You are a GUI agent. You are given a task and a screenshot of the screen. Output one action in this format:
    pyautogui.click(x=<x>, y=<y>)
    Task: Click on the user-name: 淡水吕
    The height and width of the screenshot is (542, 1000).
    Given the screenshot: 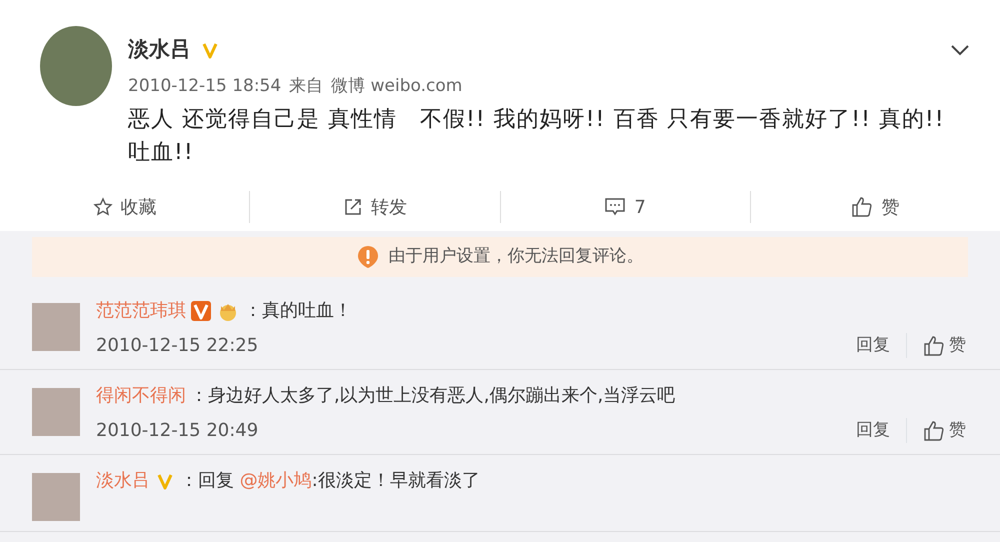 What is the action you would take?
    pyautogui.click(x=159, y=50)
    